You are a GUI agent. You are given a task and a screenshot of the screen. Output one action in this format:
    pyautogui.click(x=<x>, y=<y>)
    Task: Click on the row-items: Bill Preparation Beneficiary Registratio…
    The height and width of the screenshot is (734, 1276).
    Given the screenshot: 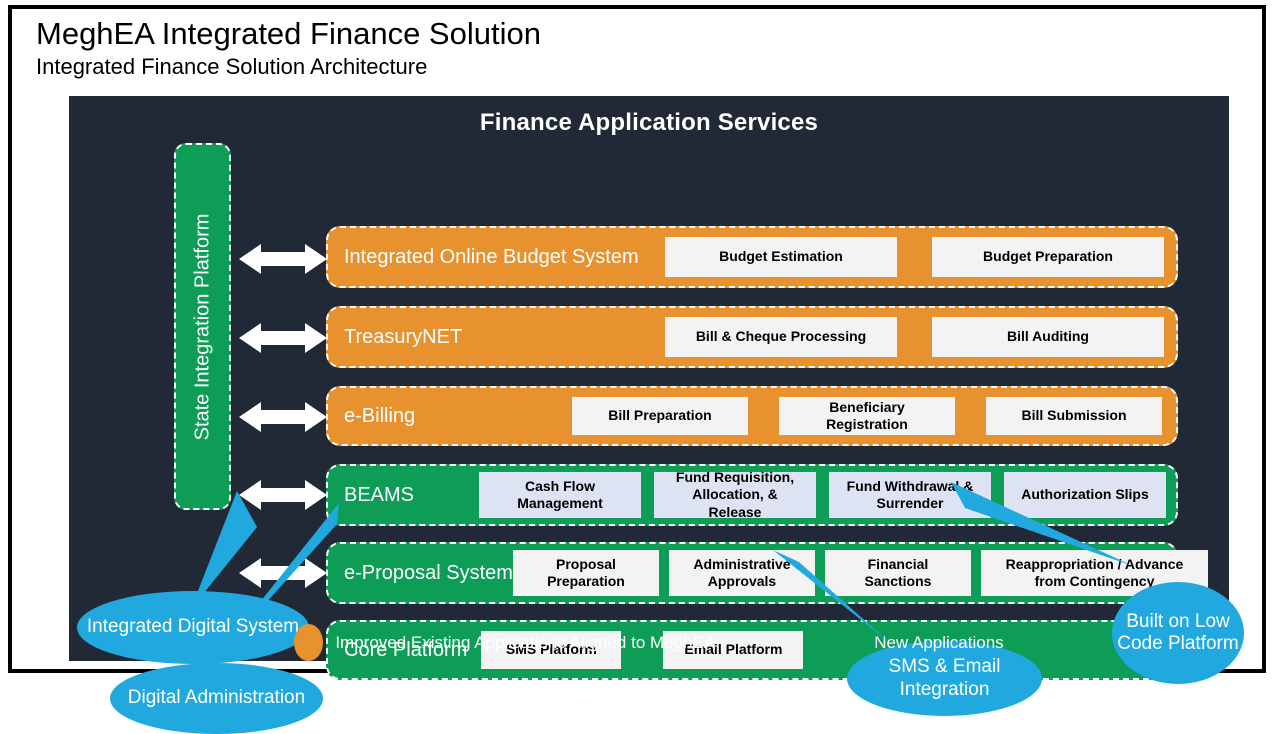 What is the action you would take?
    pyautogui.click(x=795, y=416)
    